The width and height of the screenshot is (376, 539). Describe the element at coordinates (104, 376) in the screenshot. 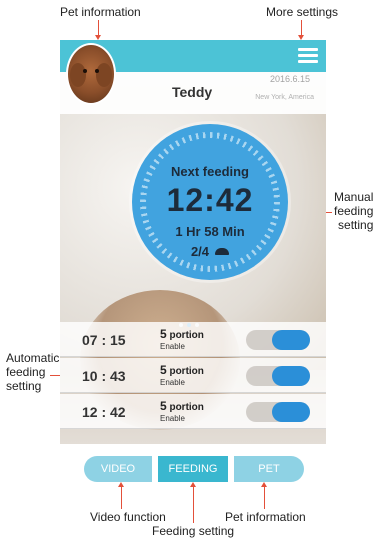

I see `schedule-time: 10 : 43` at that location.